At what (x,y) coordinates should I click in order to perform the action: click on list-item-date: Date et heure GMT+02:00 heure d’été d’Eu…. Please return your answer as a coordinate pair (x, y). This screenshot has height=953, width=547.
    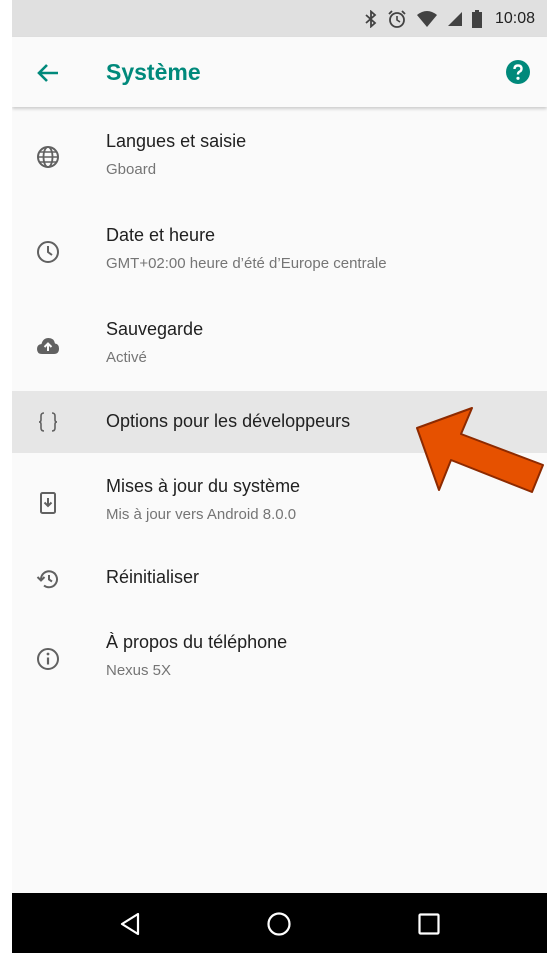
    Looking at the image, I should click on (279, 249).